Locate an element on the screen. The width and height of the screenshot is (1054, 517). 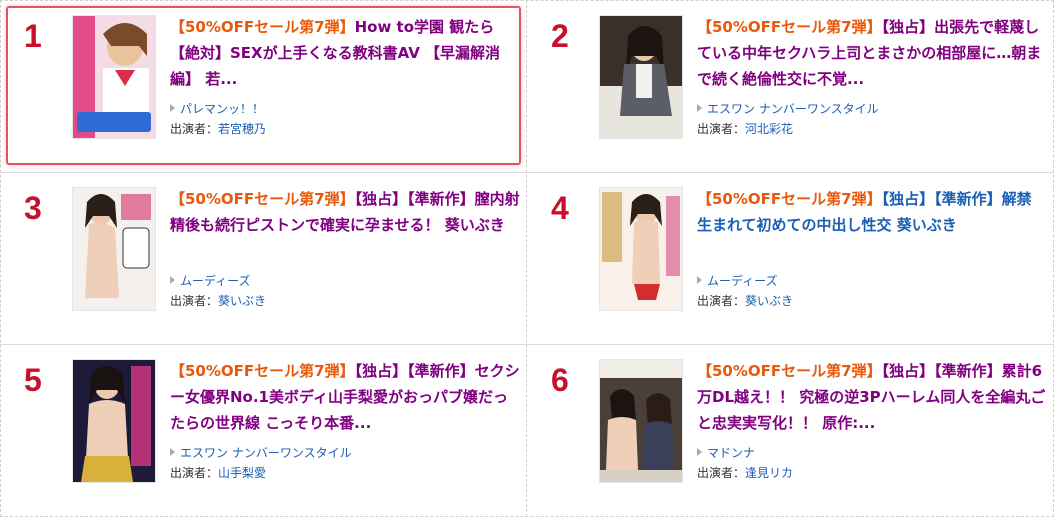
rank-number: 5 is located at coordinates (33, 380).